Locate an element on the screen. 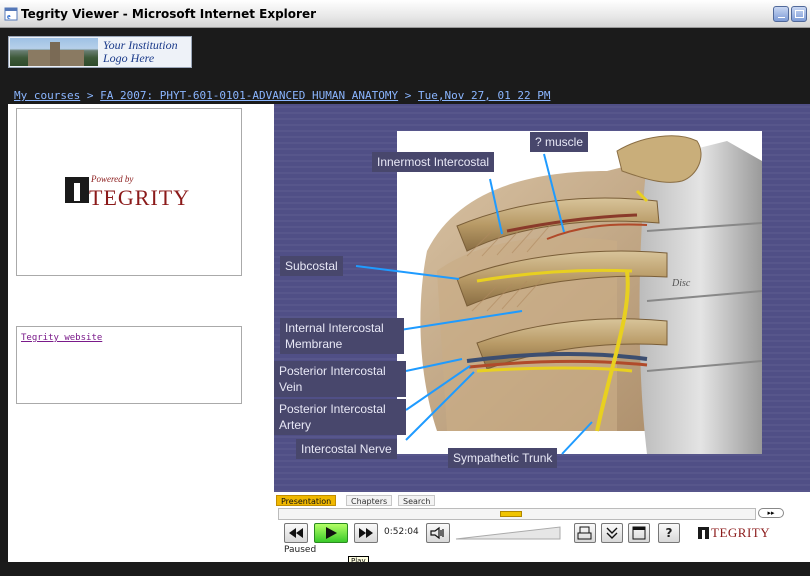  maximize-icon is located at coordinates (799, 14).